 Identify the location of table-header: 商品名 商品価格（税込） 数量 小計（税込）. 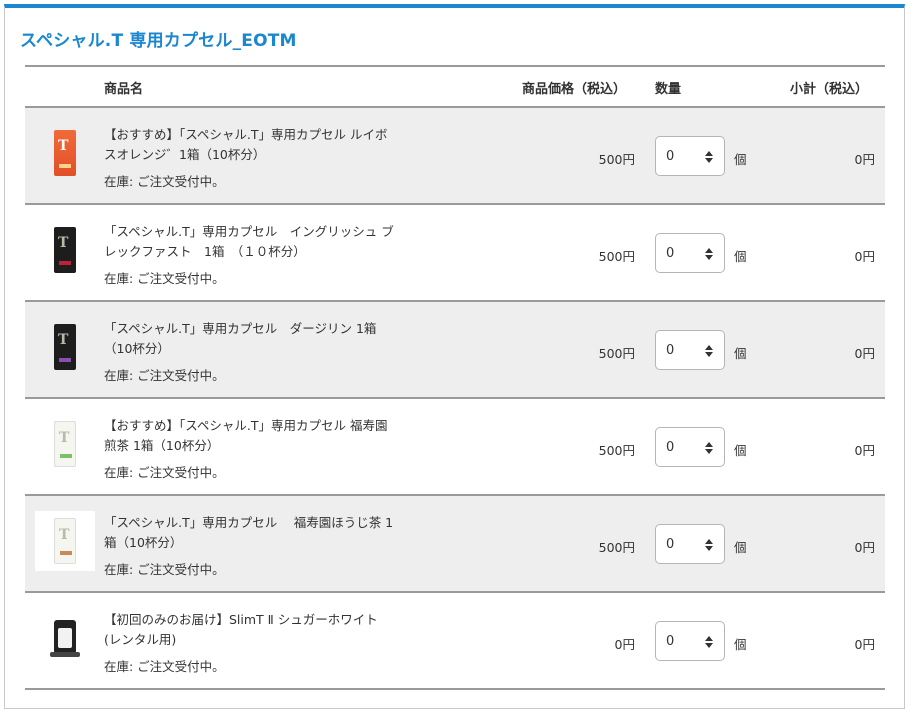
(455, 86).